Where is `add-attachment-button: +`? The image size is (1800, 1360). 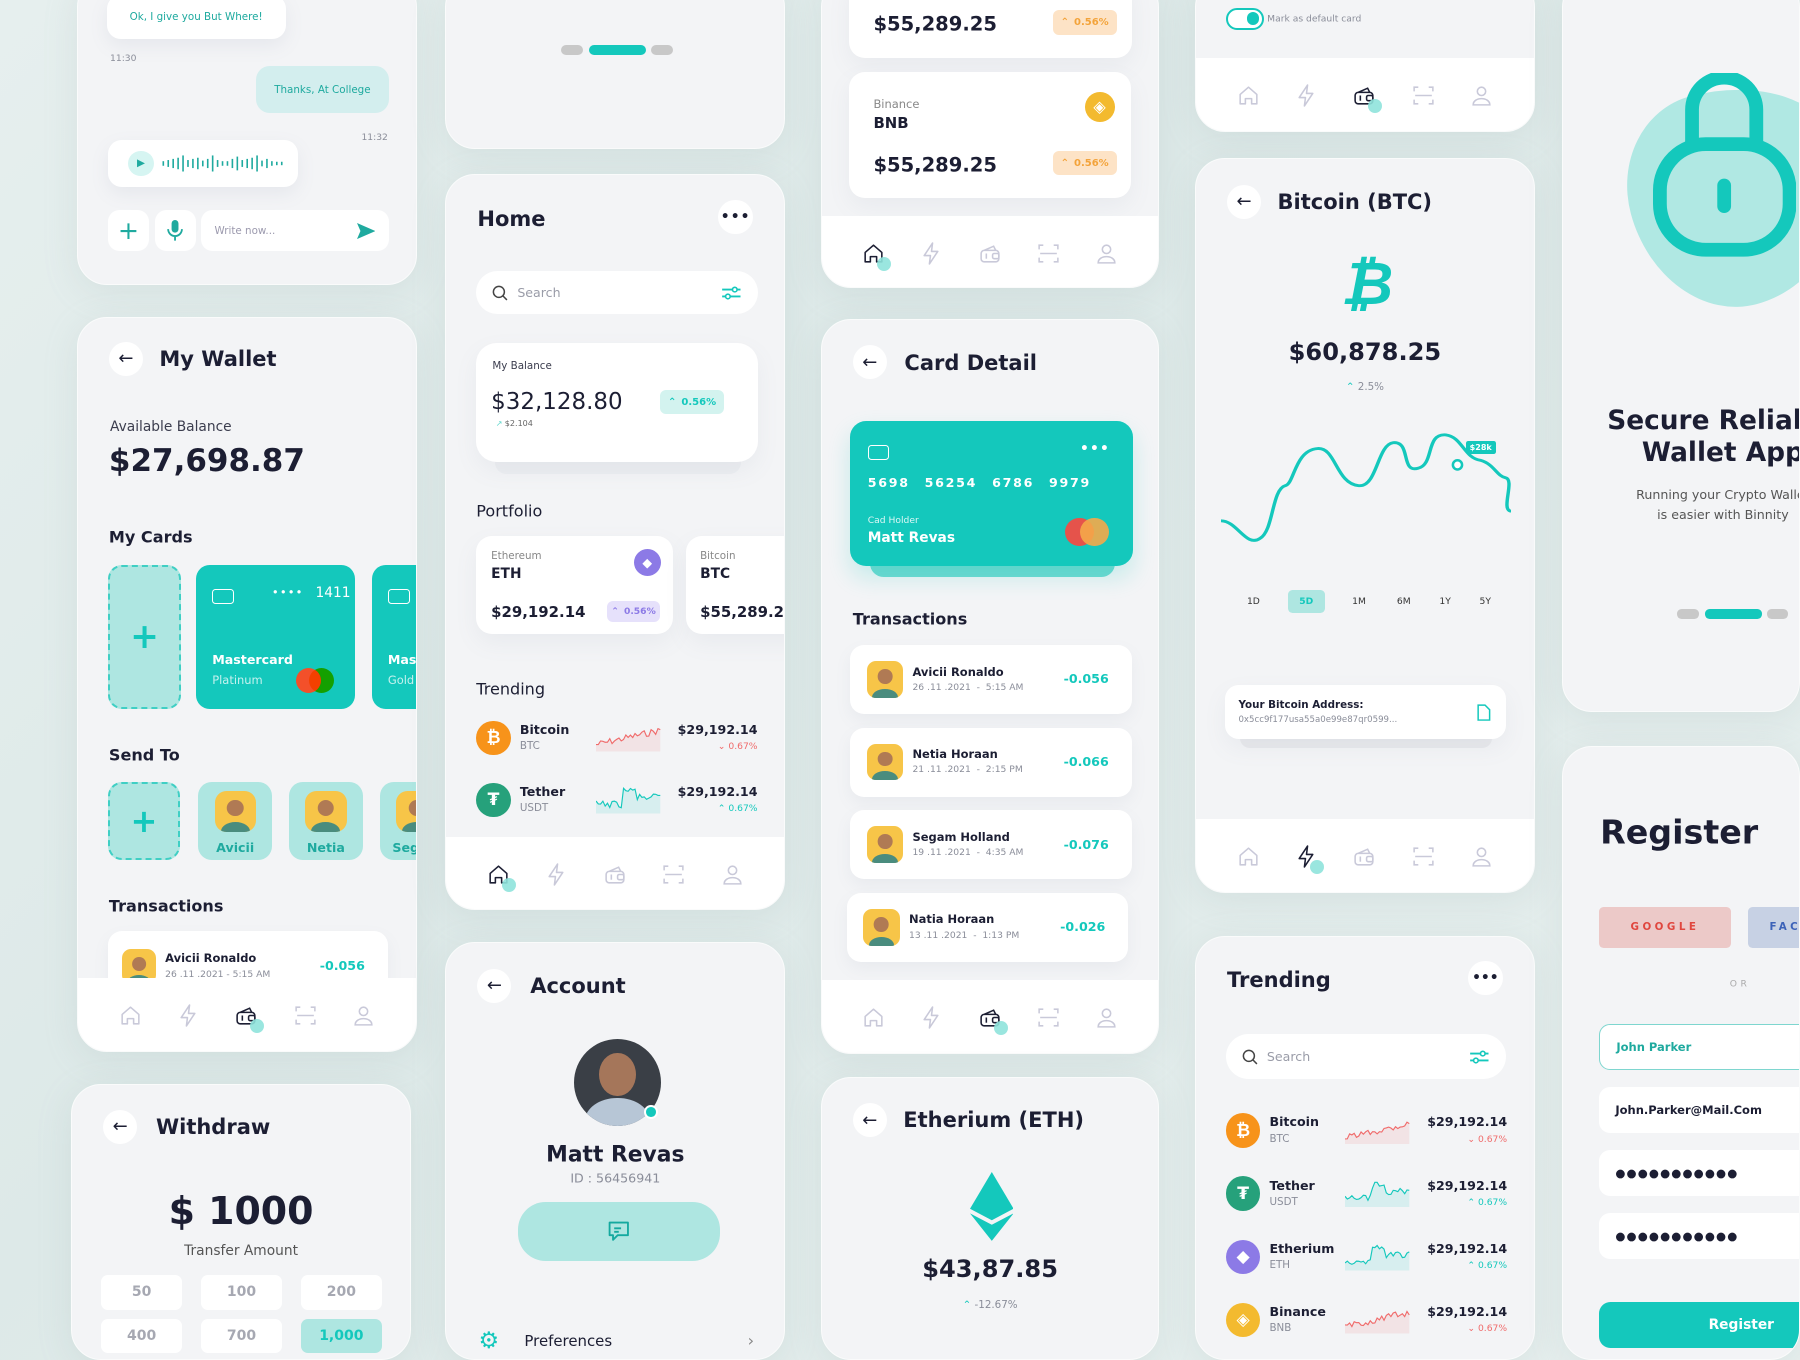
add-attachment-button: + is located at coordinates (128, 230).